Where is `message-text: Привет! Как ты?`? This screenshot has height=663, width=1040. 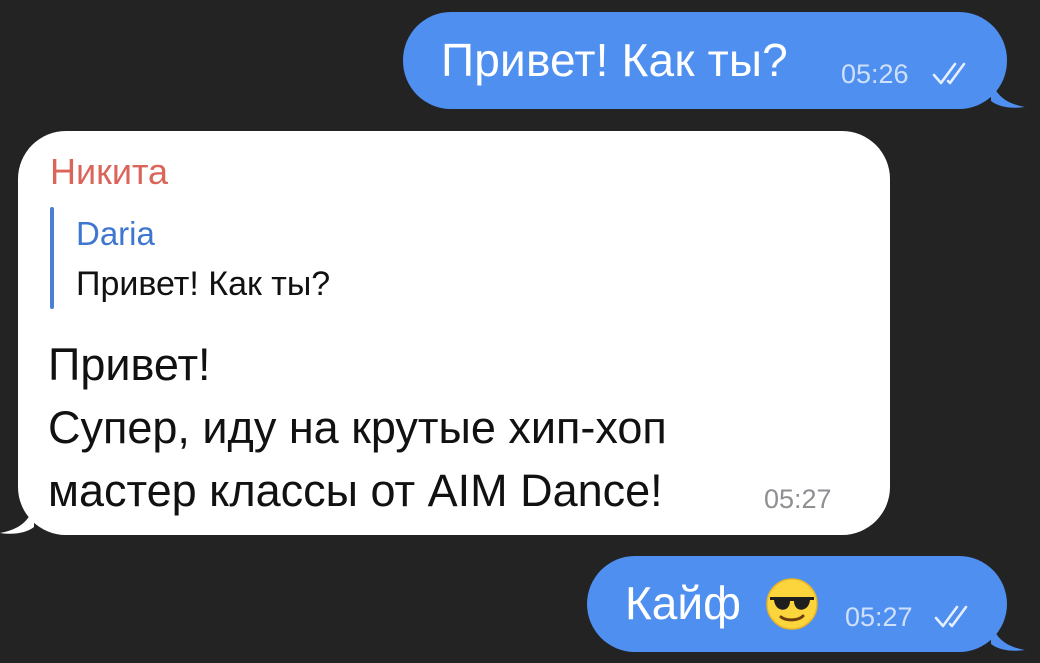 message-text: Привет! Как ты? is located at coordinates (614, 60).